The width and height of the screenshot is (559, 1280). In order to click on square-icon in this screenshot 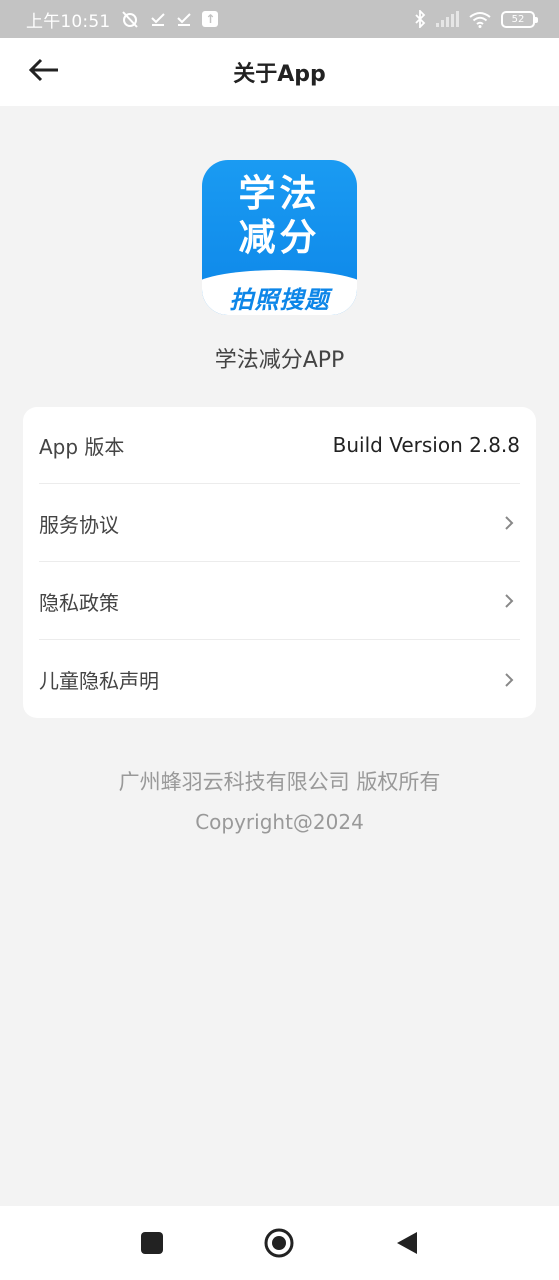, I will do `click(152, 1245)`.